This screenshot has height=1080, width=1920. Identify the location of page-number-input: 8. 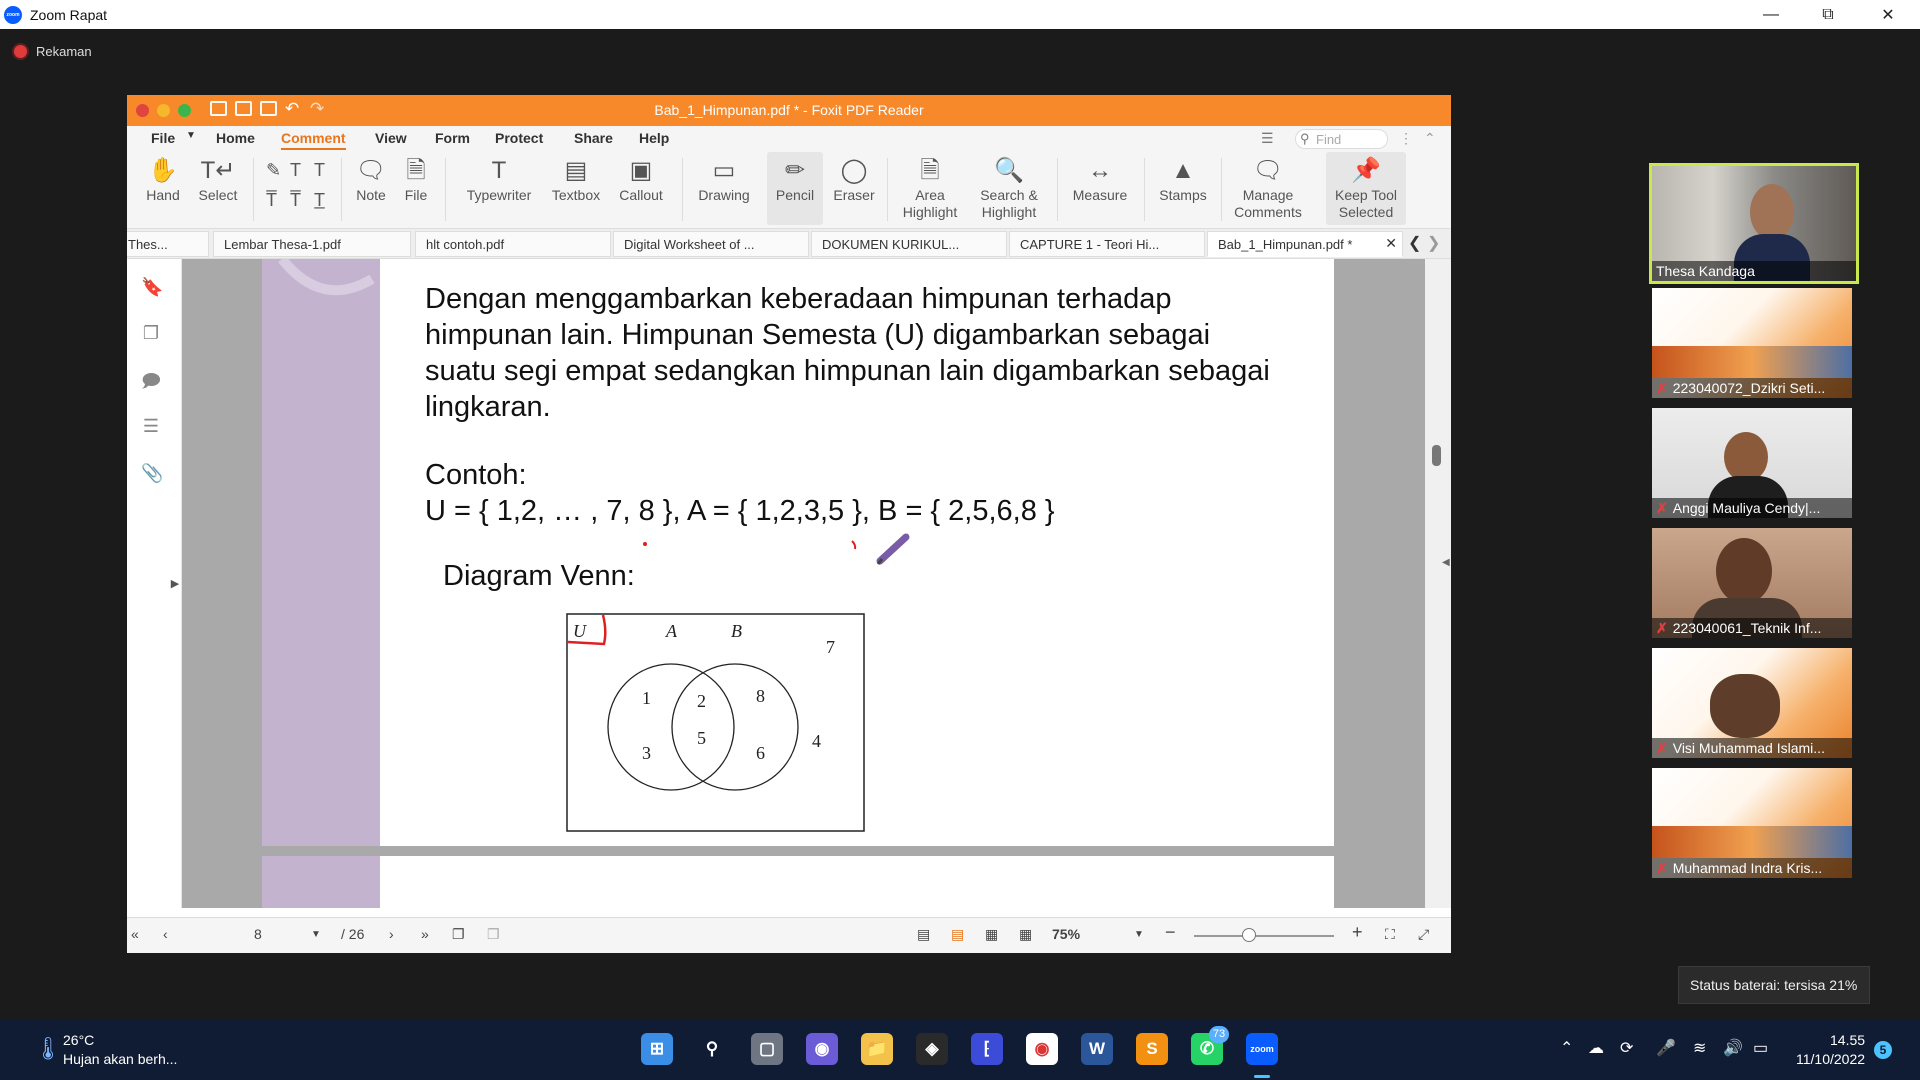
(258, 934).